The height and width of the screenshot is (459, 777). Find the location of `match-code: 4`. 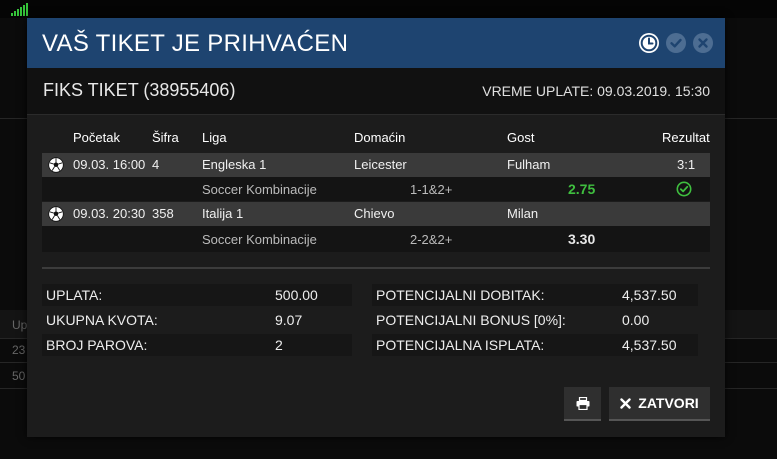

match-code: 4 is located at coordinates (156, 164).